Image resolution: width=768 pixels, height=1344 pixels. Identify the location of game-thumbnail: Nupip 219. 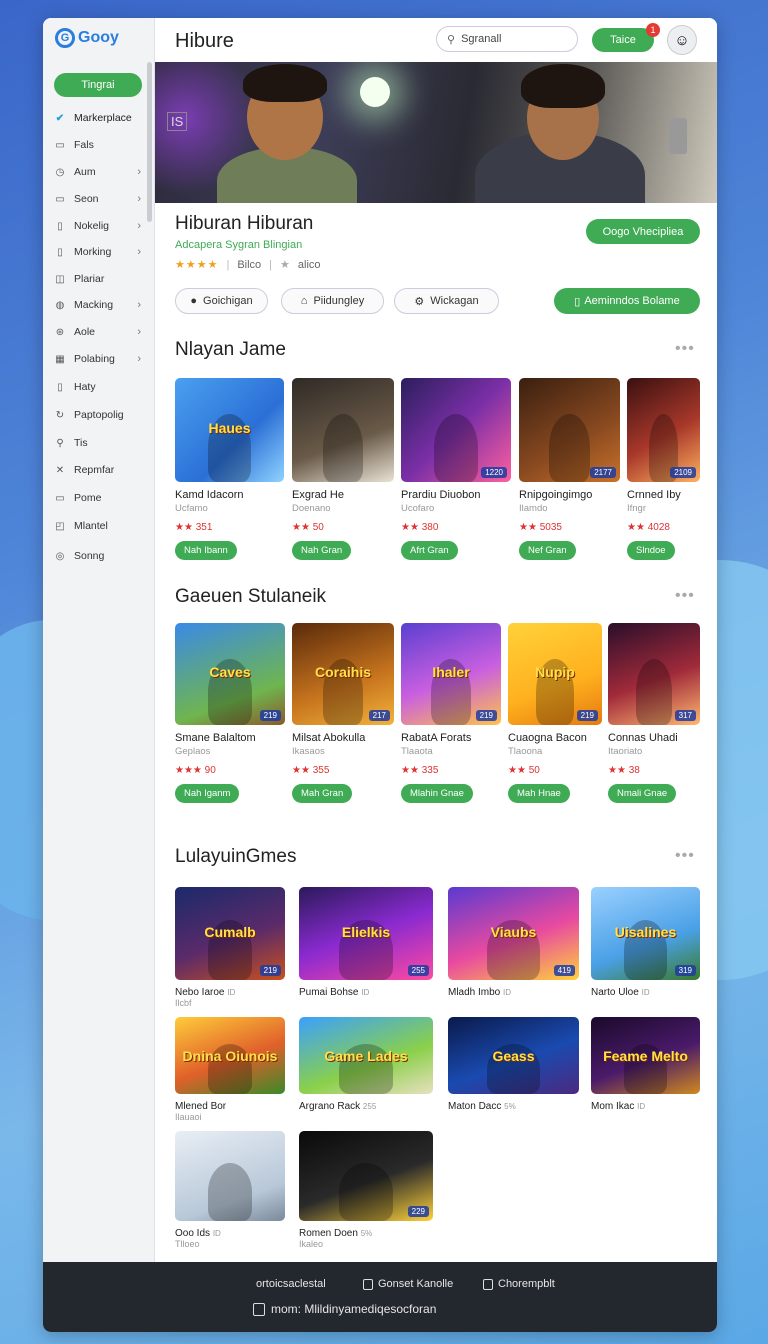
(555, 674).